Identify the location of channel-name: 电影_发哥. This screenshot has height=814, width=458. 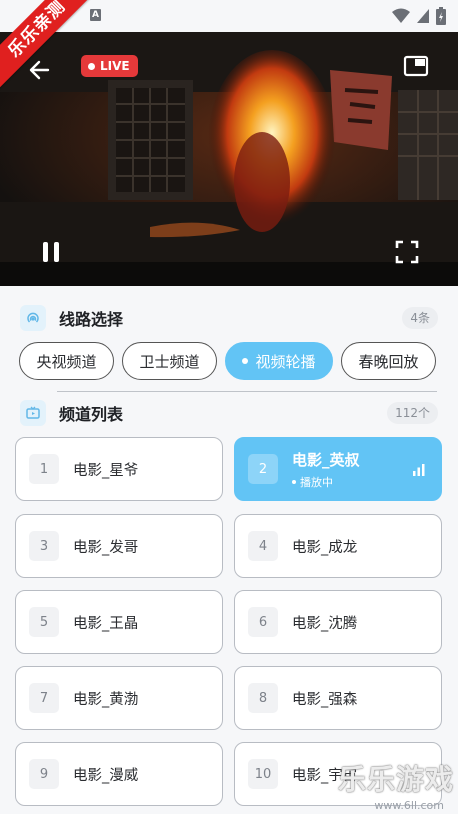
(106, 547).